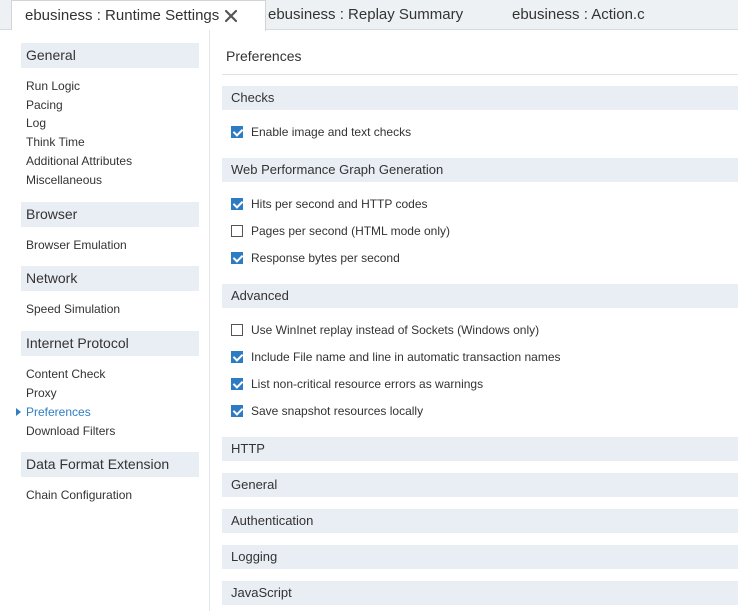 Image resolution: width=738 pixels, height=611 pixels. Describe the element at coordinates (339, 204) in the screenshot. I see `option-label: Hits per second and HTTP codes` at that location.